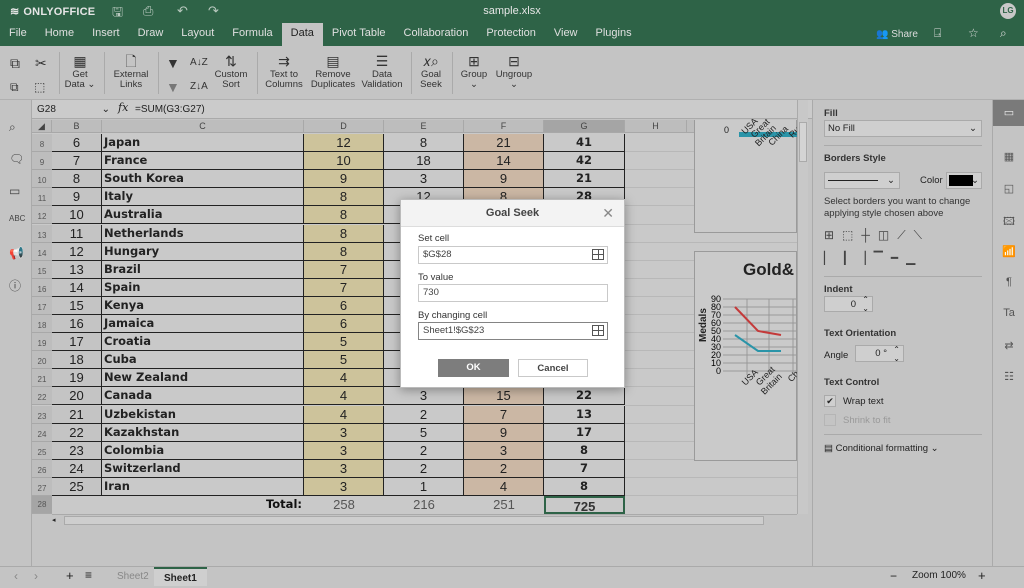 The image size is (1024, 588). Describe the element at coordinates (16, 576) in the screenshot. I see `prev-sheet-icon: ‹` at that location.